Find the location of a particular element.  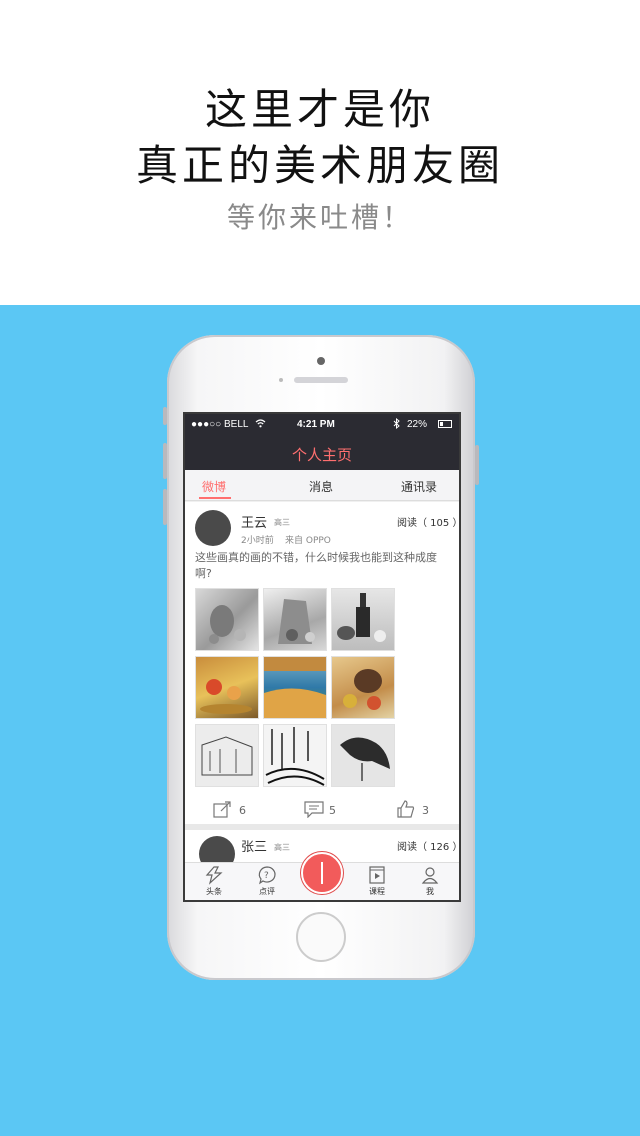

battery-percent: 22% is located at coordinates (417, 424).